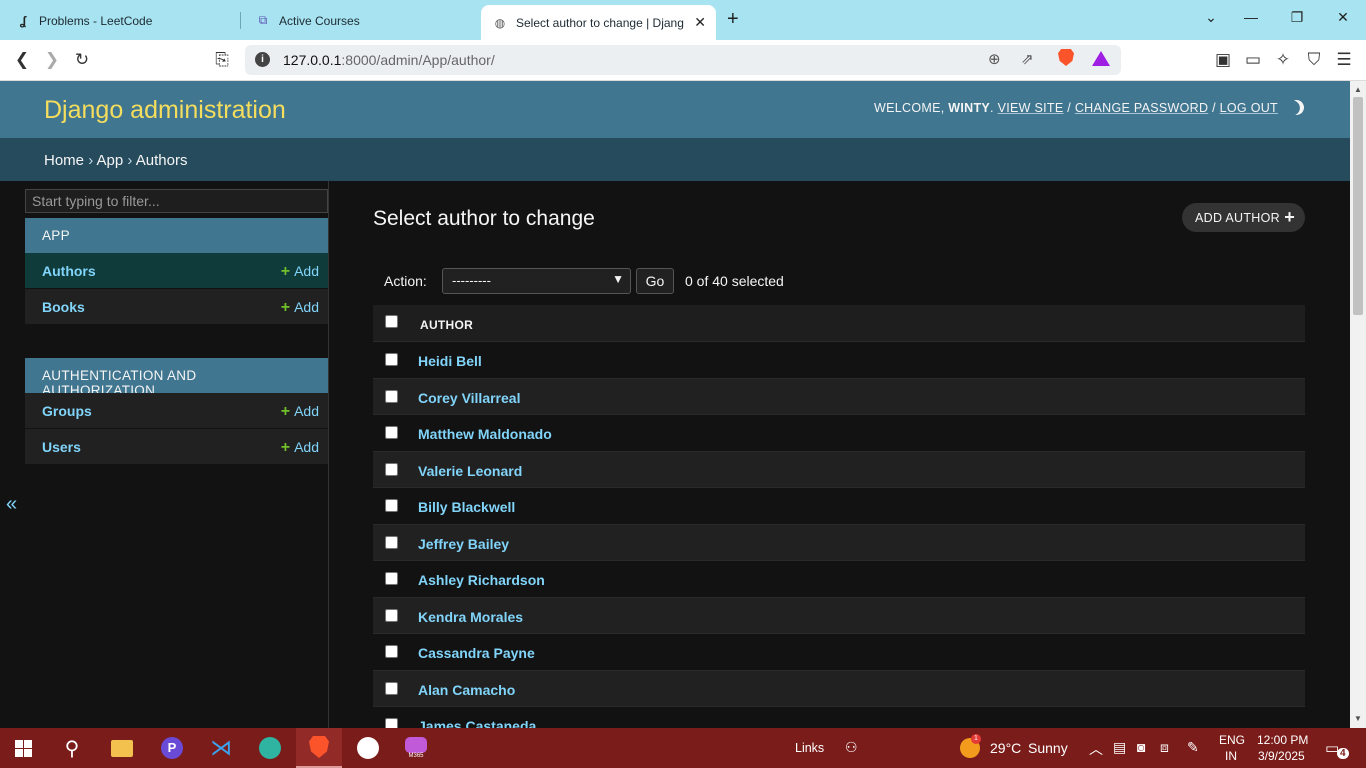 This screenshot has width=1366, height=768. Describe the element at coordinates (300, 272) in the screenshot. I see `add-author-link: + Add` at that location.